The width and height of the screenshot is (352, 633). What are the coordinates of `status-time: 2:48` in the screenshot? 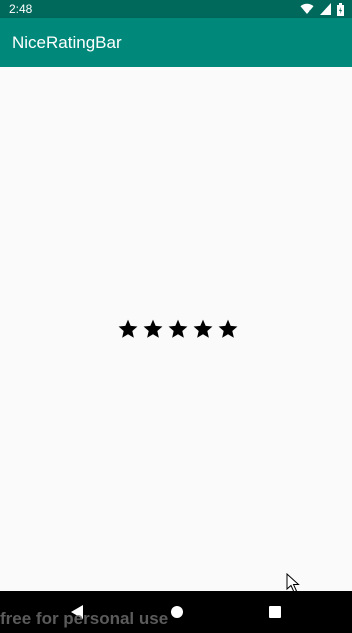 It's located at (21, 9).